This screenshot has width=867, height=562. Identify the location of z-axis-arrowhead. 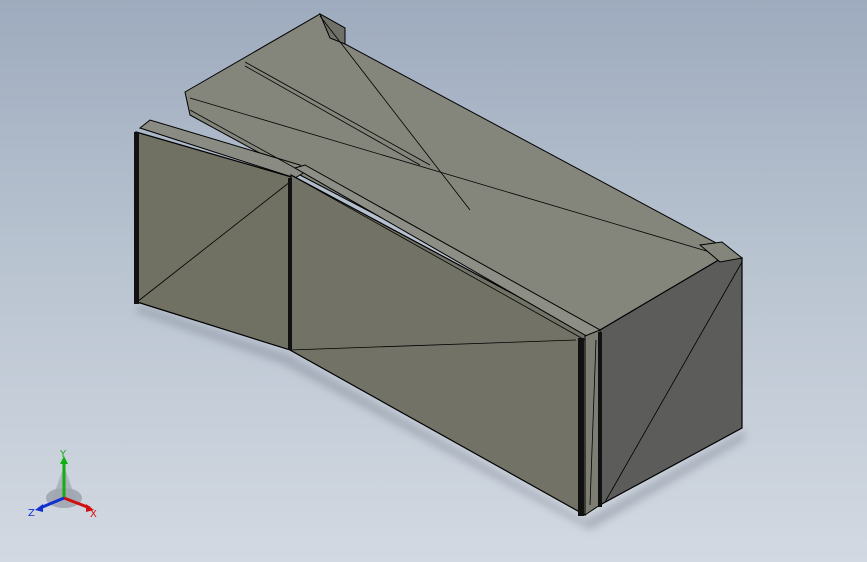
(39, 508).